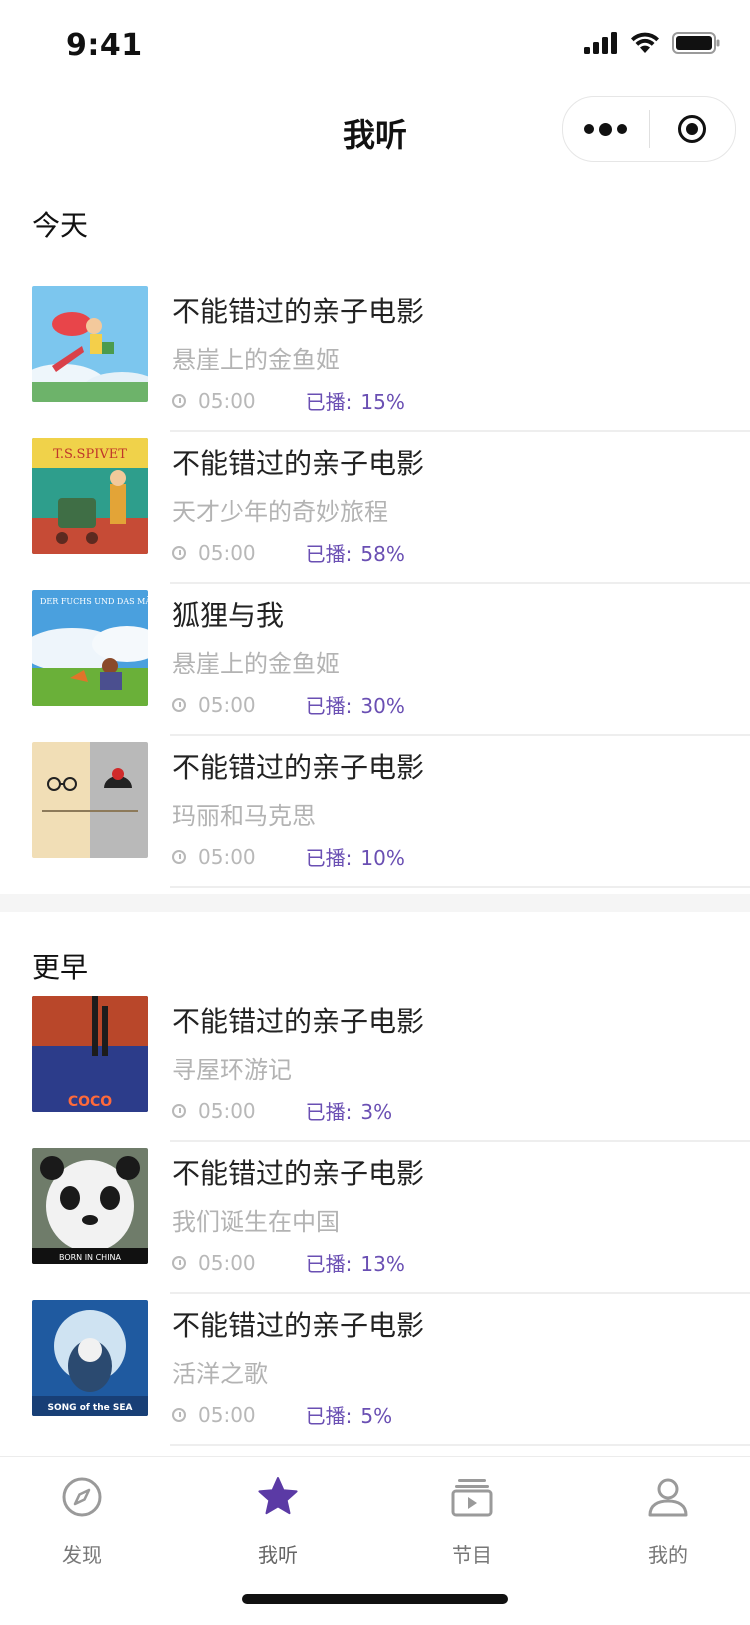 This screenshot has height=1625, width=750. I want to click on list-item: 不能错过的亲子电影 悬崖上的金鱼姬 05:00 已播: 15%, so click(375, 353).